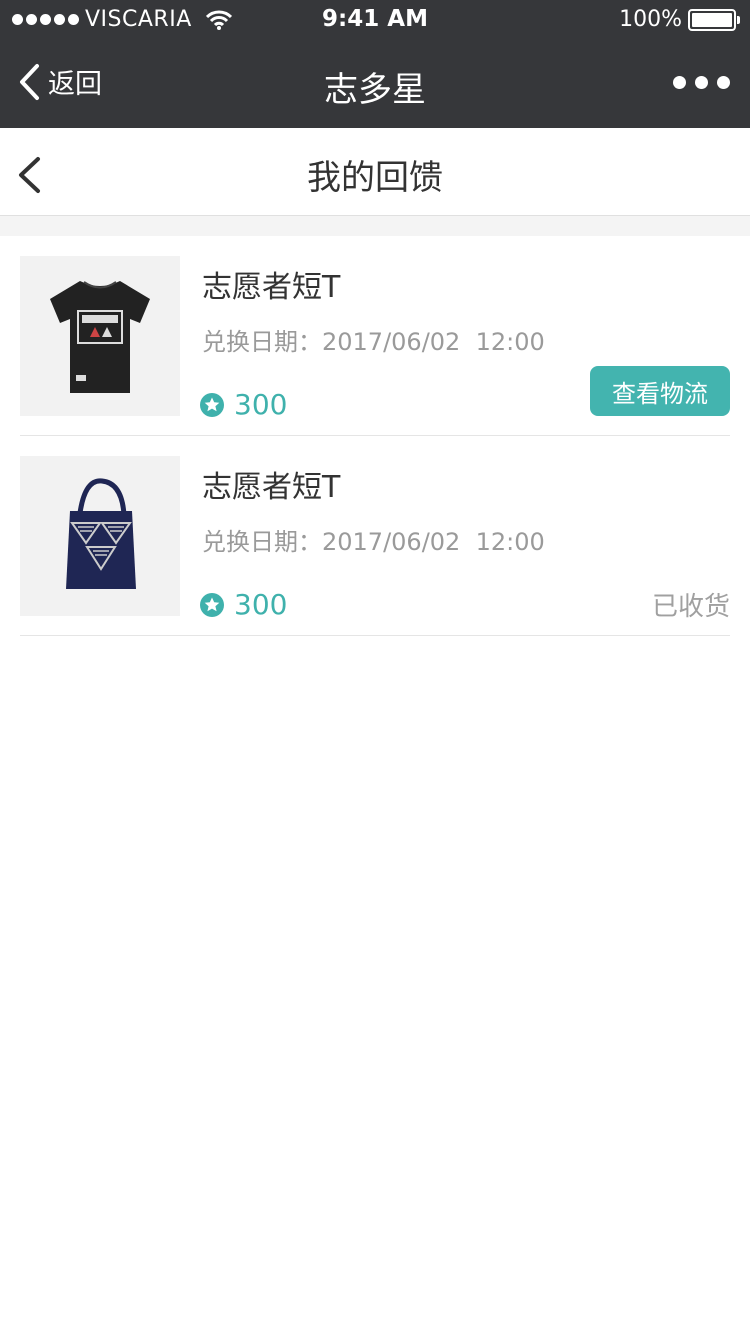 The image size is (750, 1334). What do you see at coordinates (660, 391) in the screenshot?
I see `view-logistics-button: 查看物流` at bounding box center [660, 391].